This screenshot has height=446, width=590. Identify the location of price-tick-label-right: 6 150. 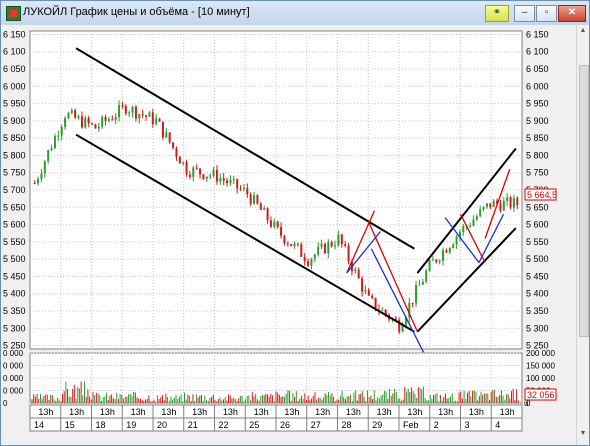
(537, 34).